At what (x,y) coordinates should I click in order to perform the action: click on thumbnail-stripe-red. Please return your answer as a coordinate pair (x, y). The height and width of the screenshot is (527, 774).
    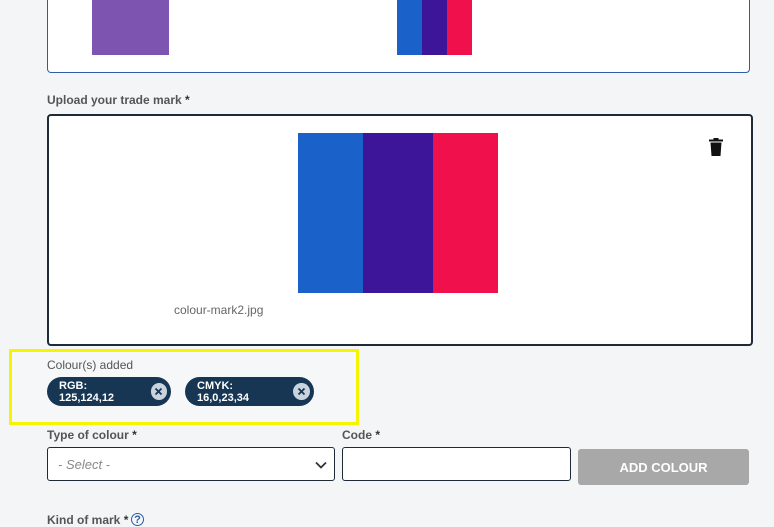
    Looking at the image, I should click on (459, 27).